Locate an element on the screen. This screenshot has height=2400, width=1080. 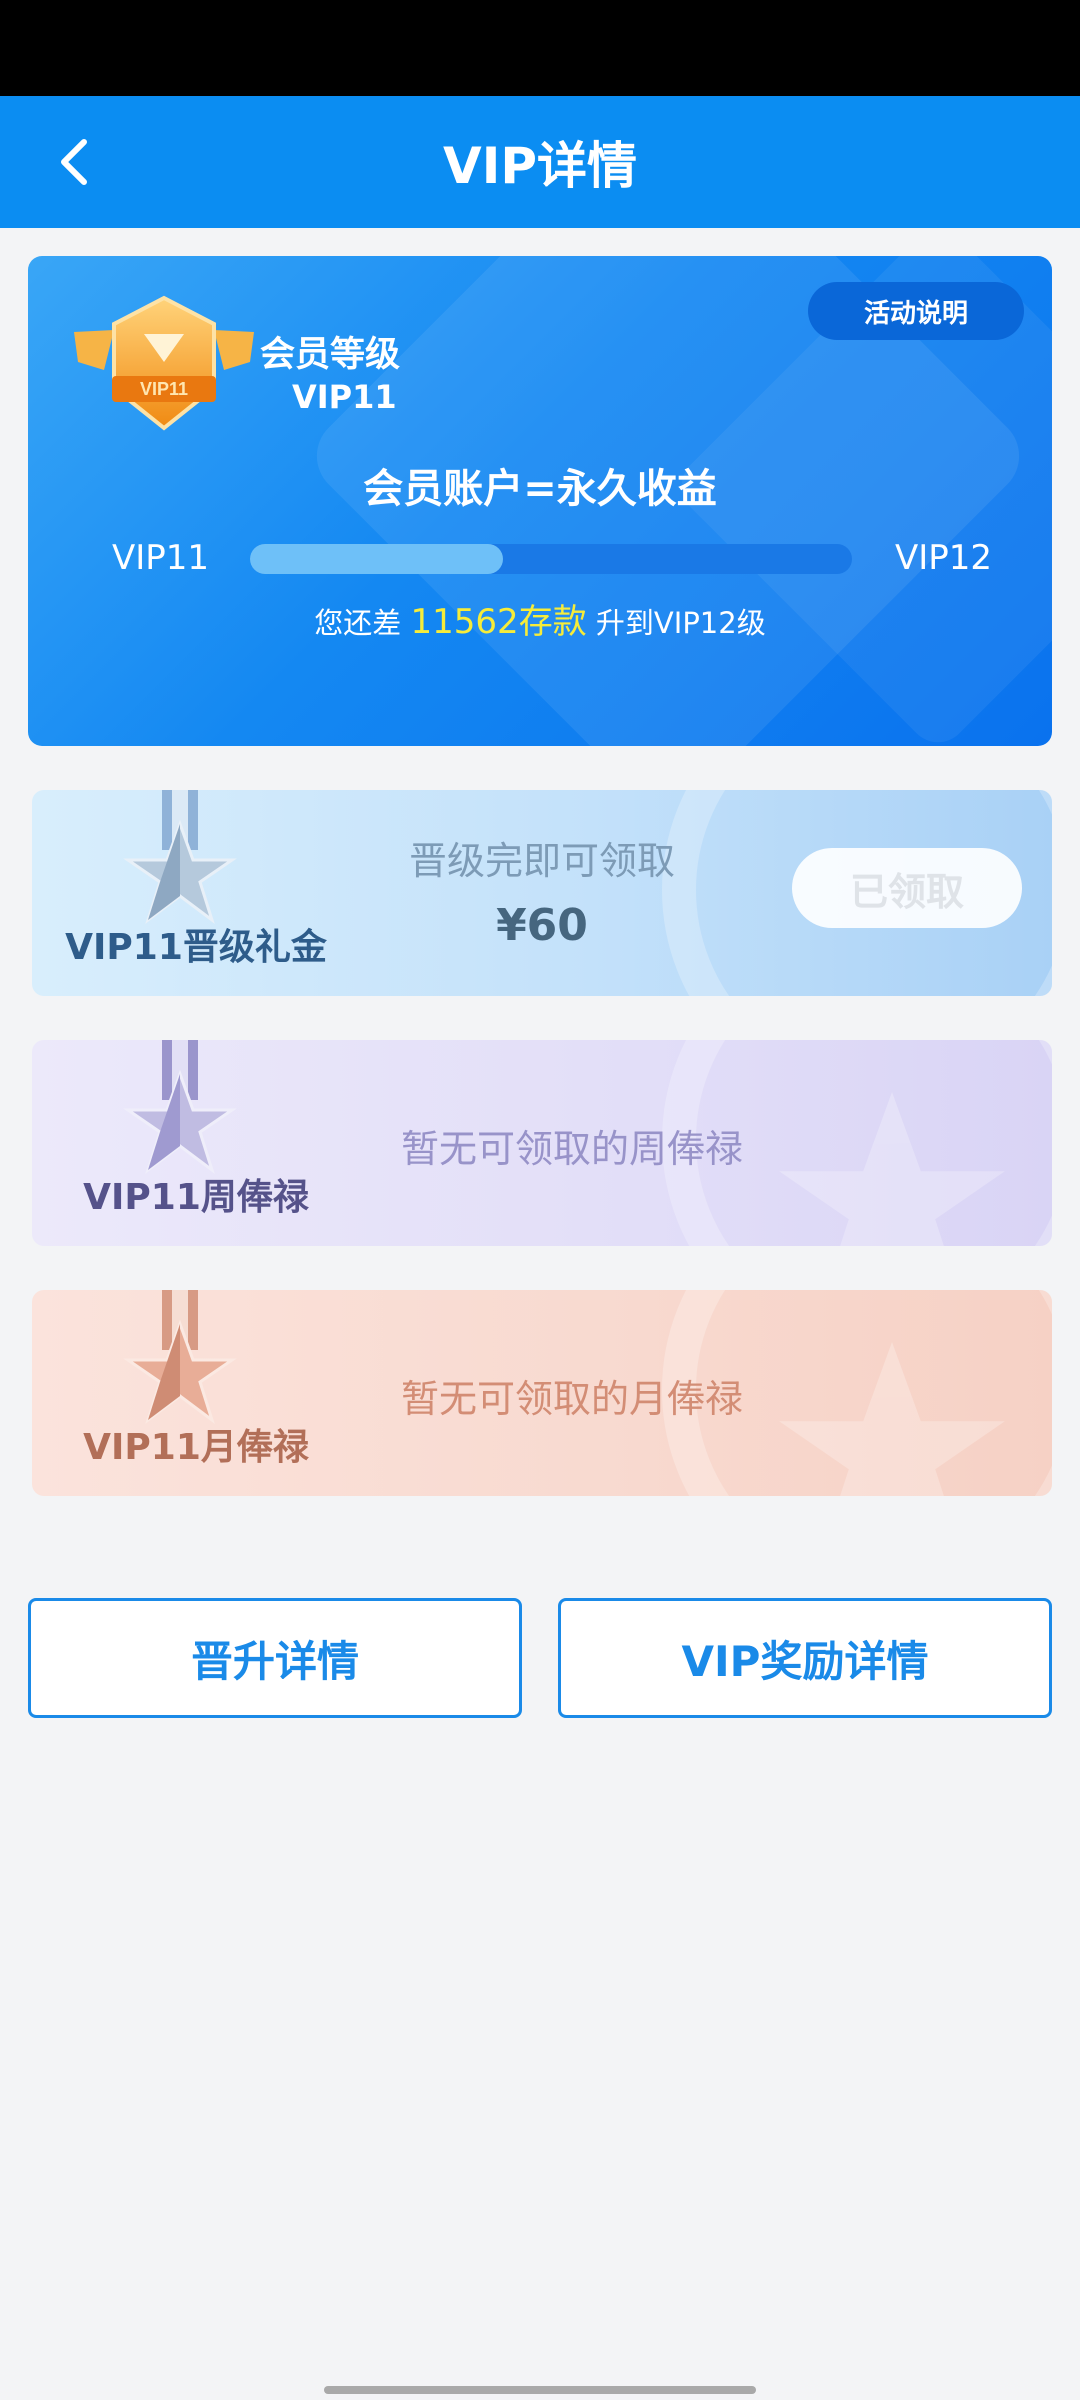
level-progress-bar is located at coordinates (551, 559).